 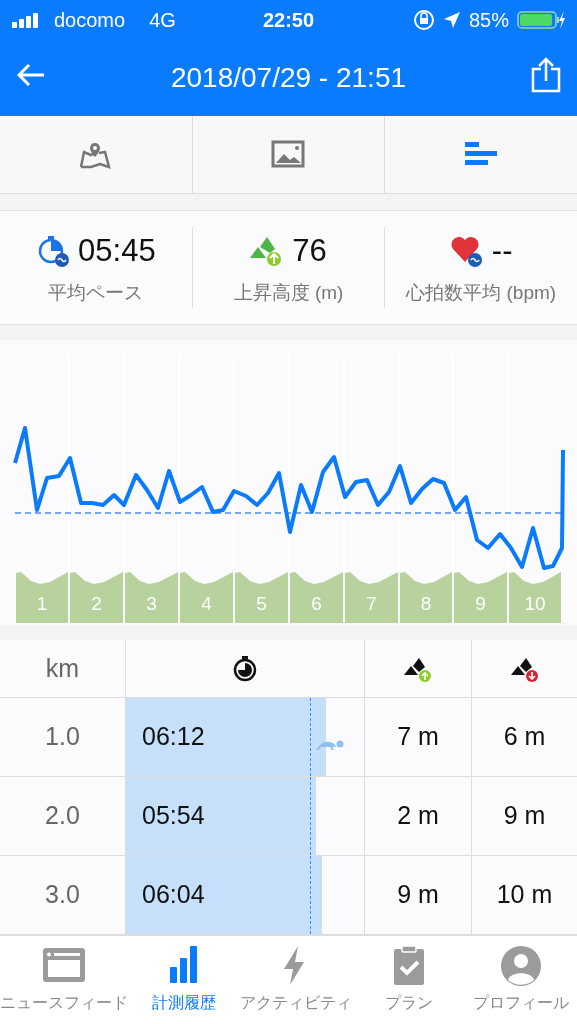 I want to click on battery-percent: 85%, so click(x=488, y=20).